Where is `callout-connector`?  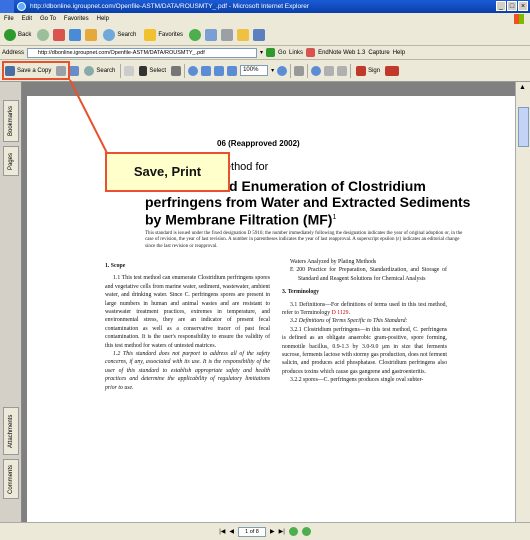
callout-connector is located at coordinates (89, 117).